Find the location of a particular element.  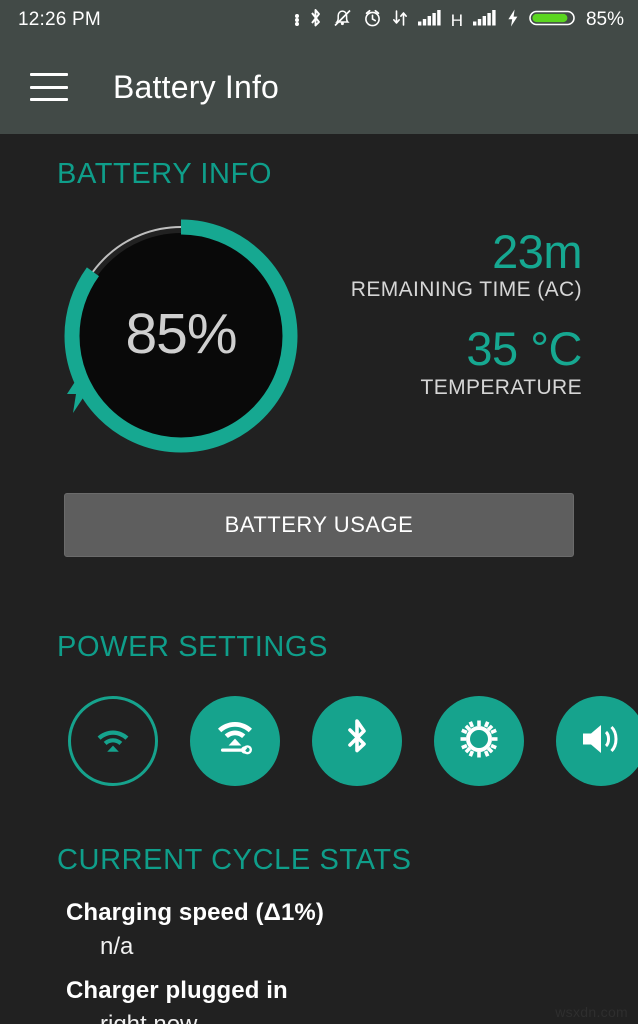

wifi-toggle is located at coordinates (113, 741).